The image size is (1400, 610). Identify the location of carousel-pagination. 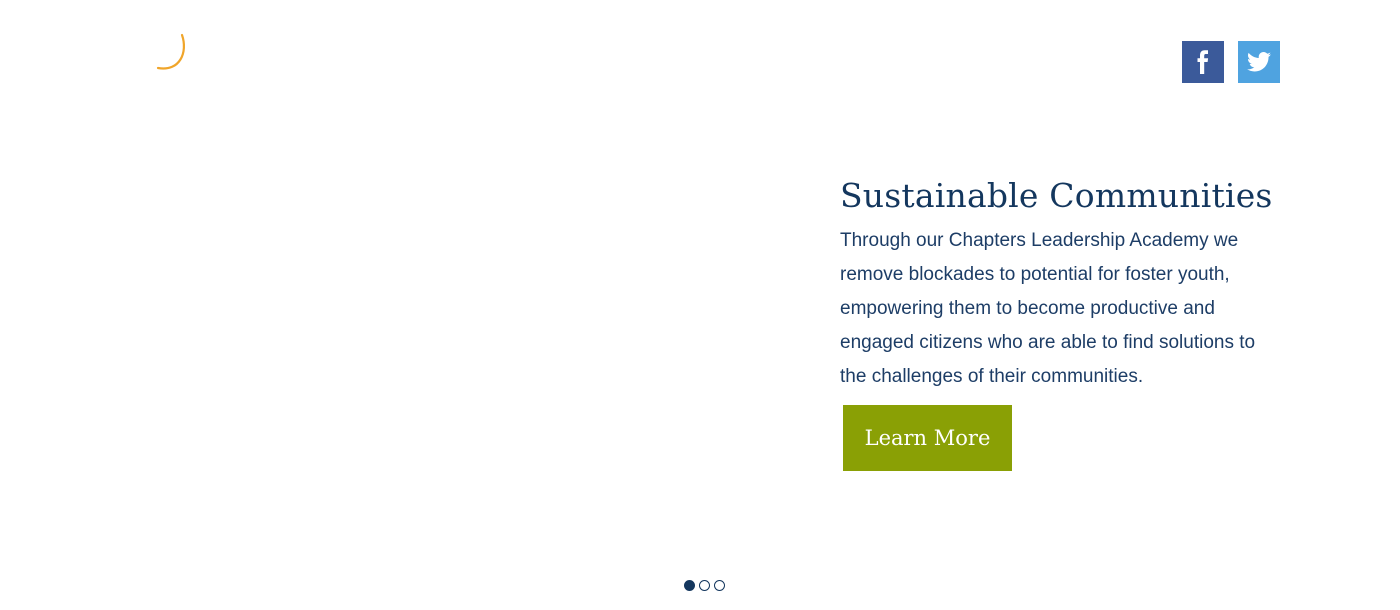
(704, 585).